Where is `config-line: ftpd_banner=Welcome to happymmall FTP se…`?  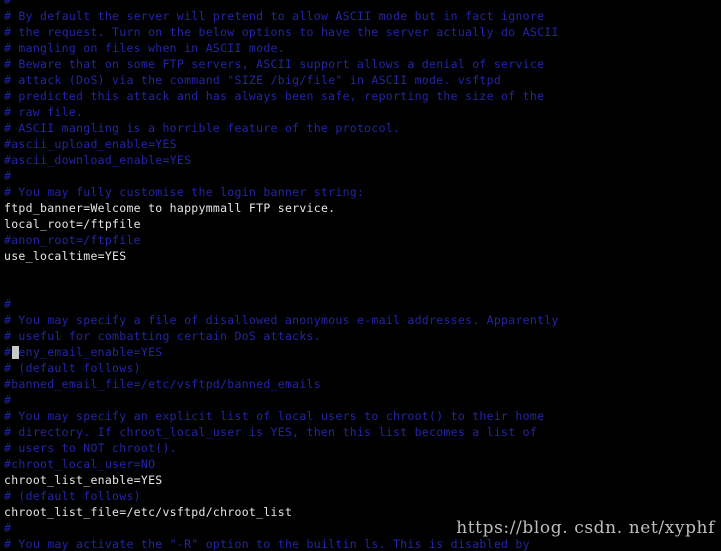
config-line: ftpd_banner=Welcome to happymmall FTP se… is located at coordinates (360, 208).